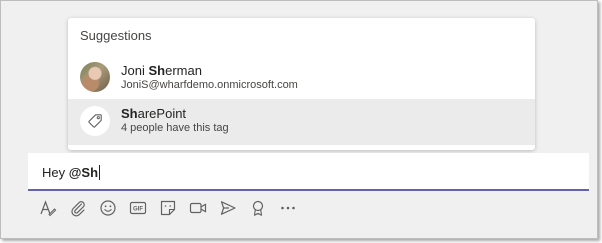 The width and height of the screenshot is (602, 243). Describe the element at coordinates (168, 208) in the screenshot. I see `sticker-icon` at that location.